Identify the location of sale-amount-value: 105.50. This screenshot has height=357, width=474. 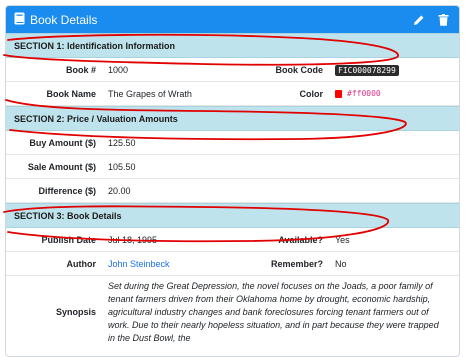
(122, 166).